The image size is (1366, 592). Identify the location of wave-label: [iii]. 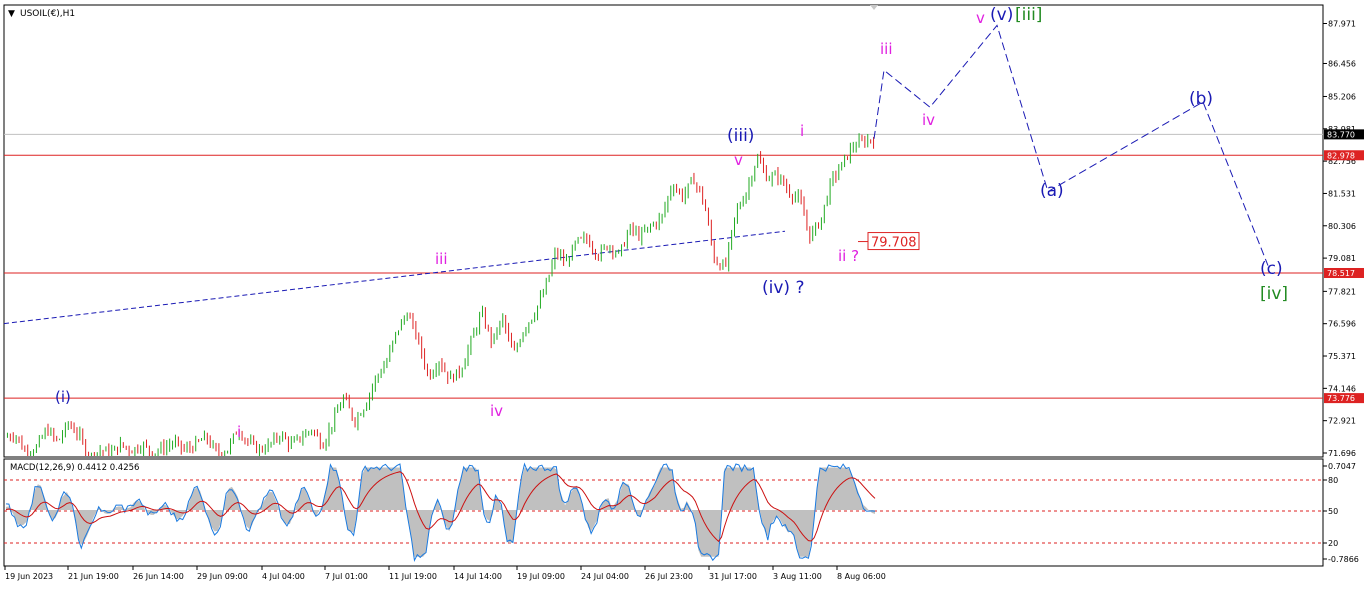
(1028, 15).